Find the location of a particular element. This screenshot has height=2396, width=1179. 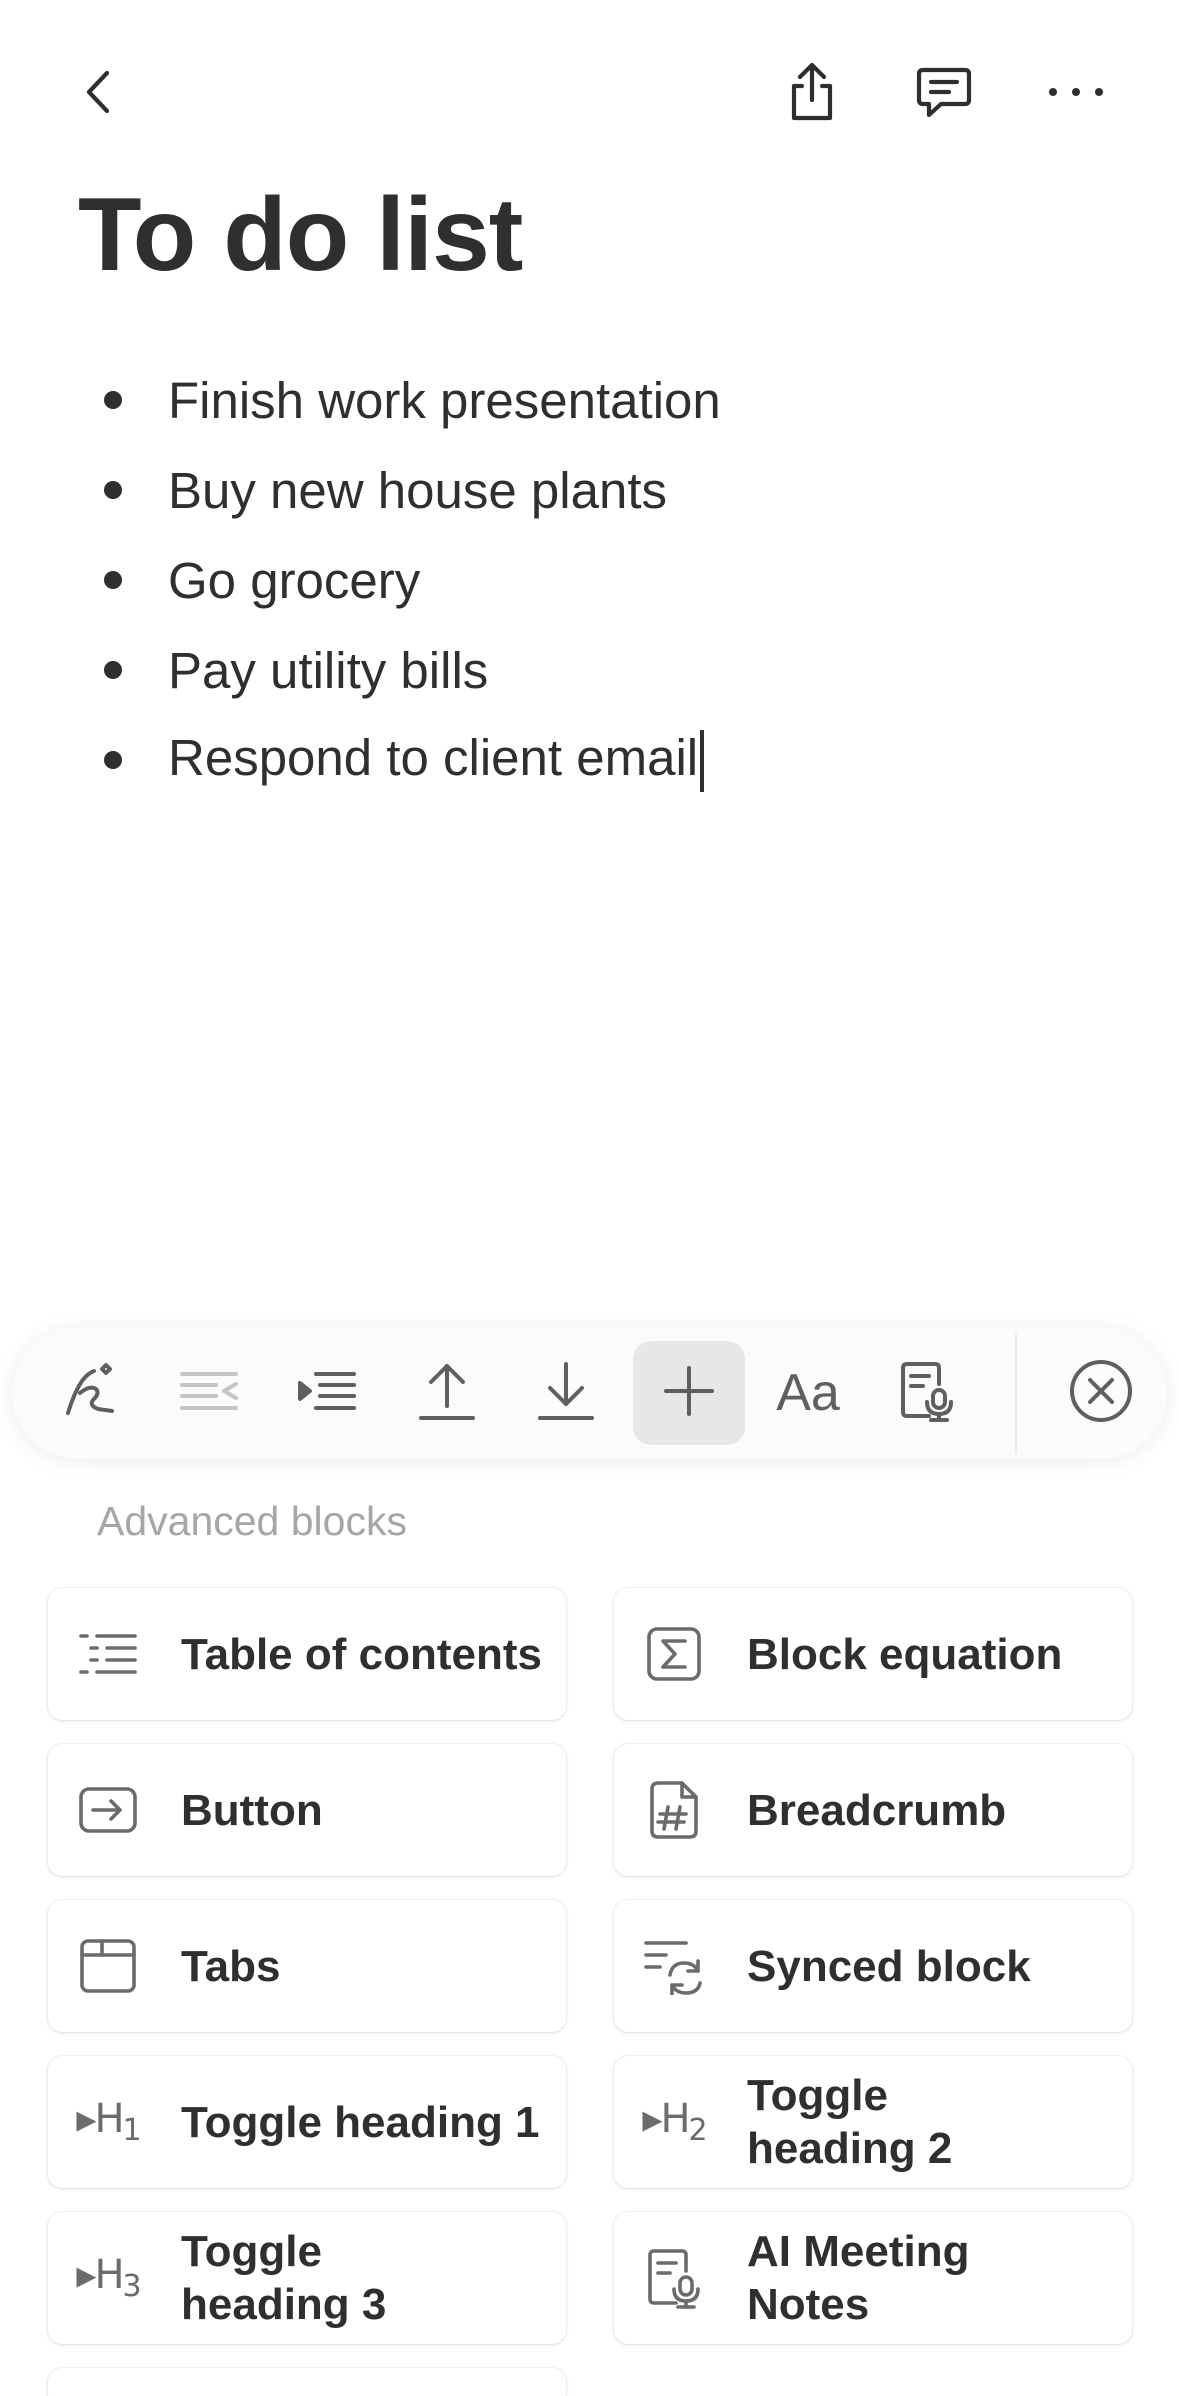

list-item-text: Finish work presentation is located at coordinates (444, 400).